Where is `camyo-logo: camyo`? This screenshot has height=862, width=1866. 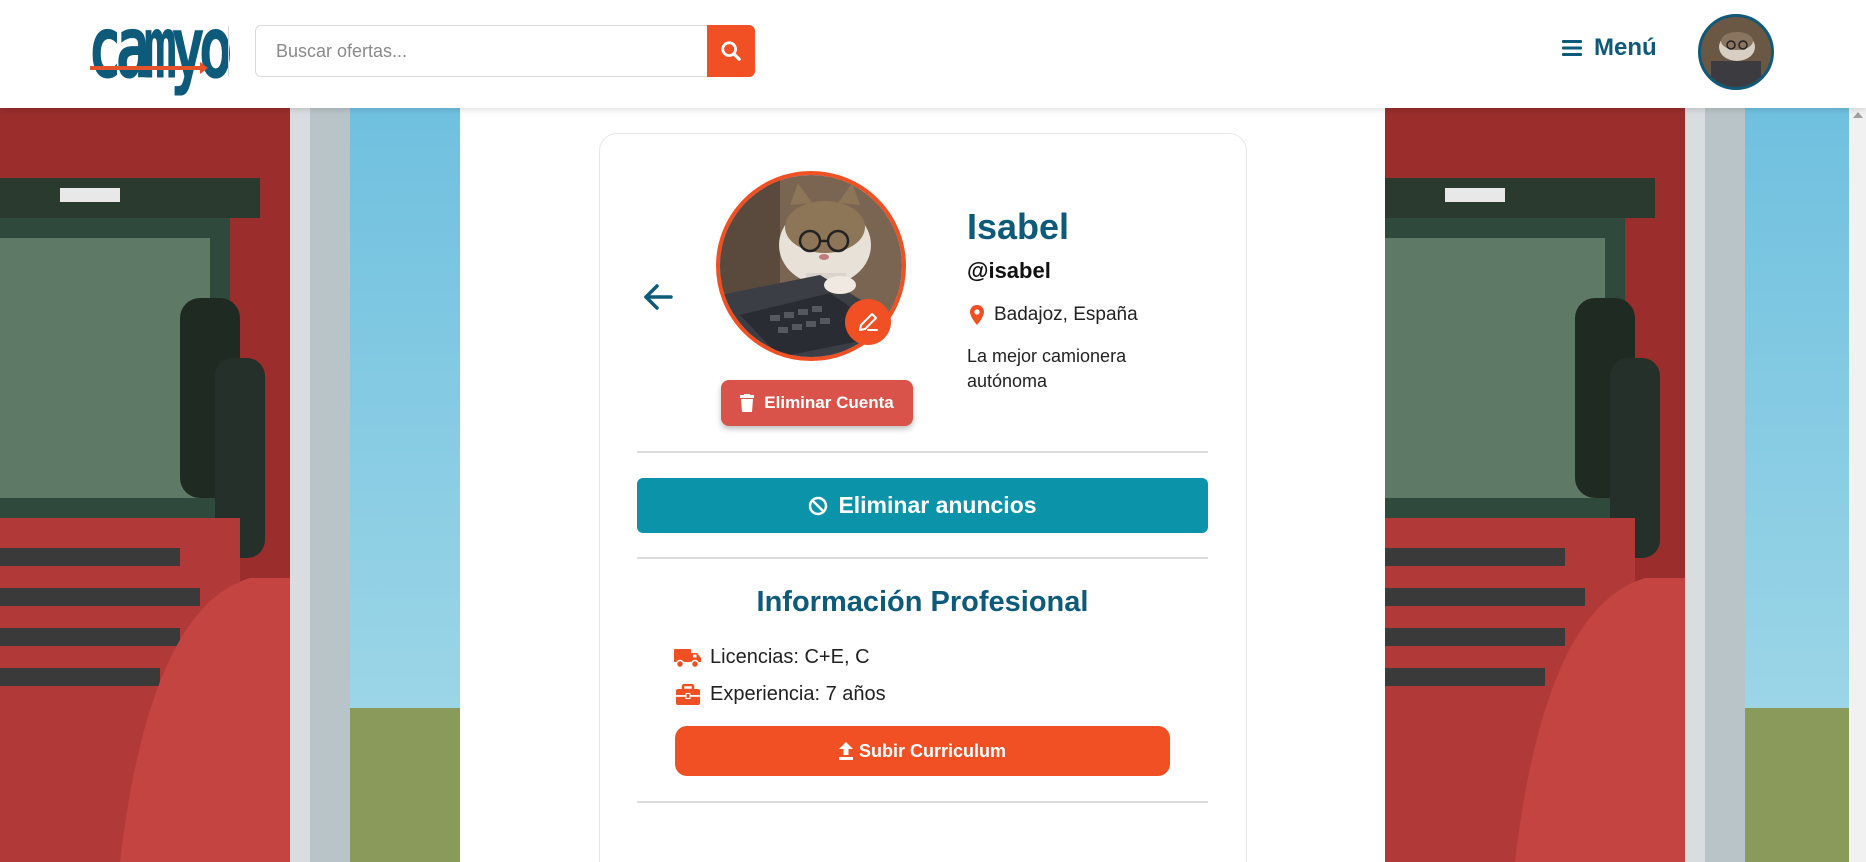 camyo-logo: camyo is located at coordinates (160, 50).